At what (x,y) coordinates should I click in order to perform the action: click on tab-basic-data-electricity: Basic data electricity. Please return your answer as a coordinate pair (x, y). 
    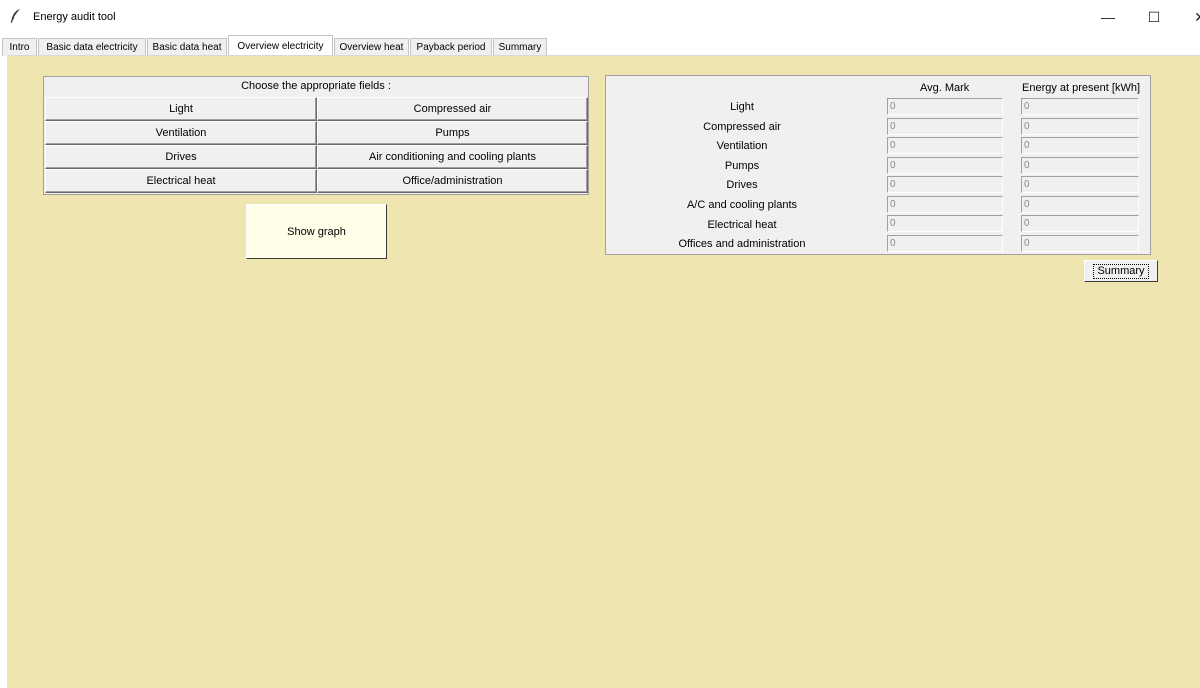
    Looking at the image, I should click on (92, 47).